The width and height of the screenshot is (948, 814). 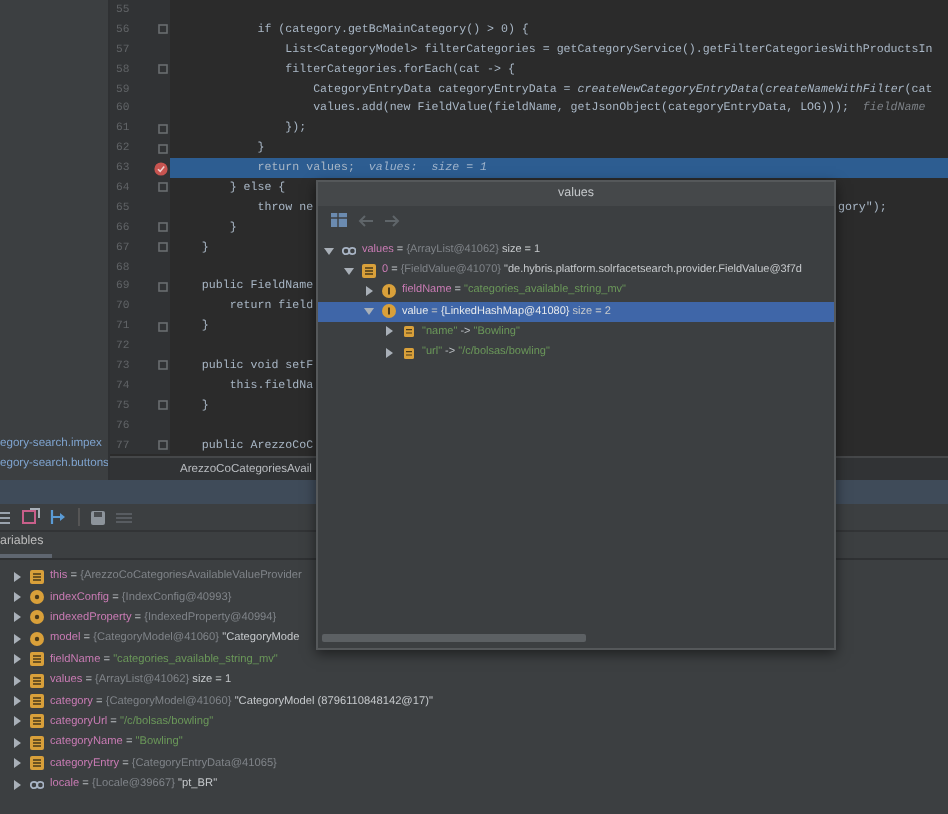 I want to click on table-icon, so click(x=339, y=220).